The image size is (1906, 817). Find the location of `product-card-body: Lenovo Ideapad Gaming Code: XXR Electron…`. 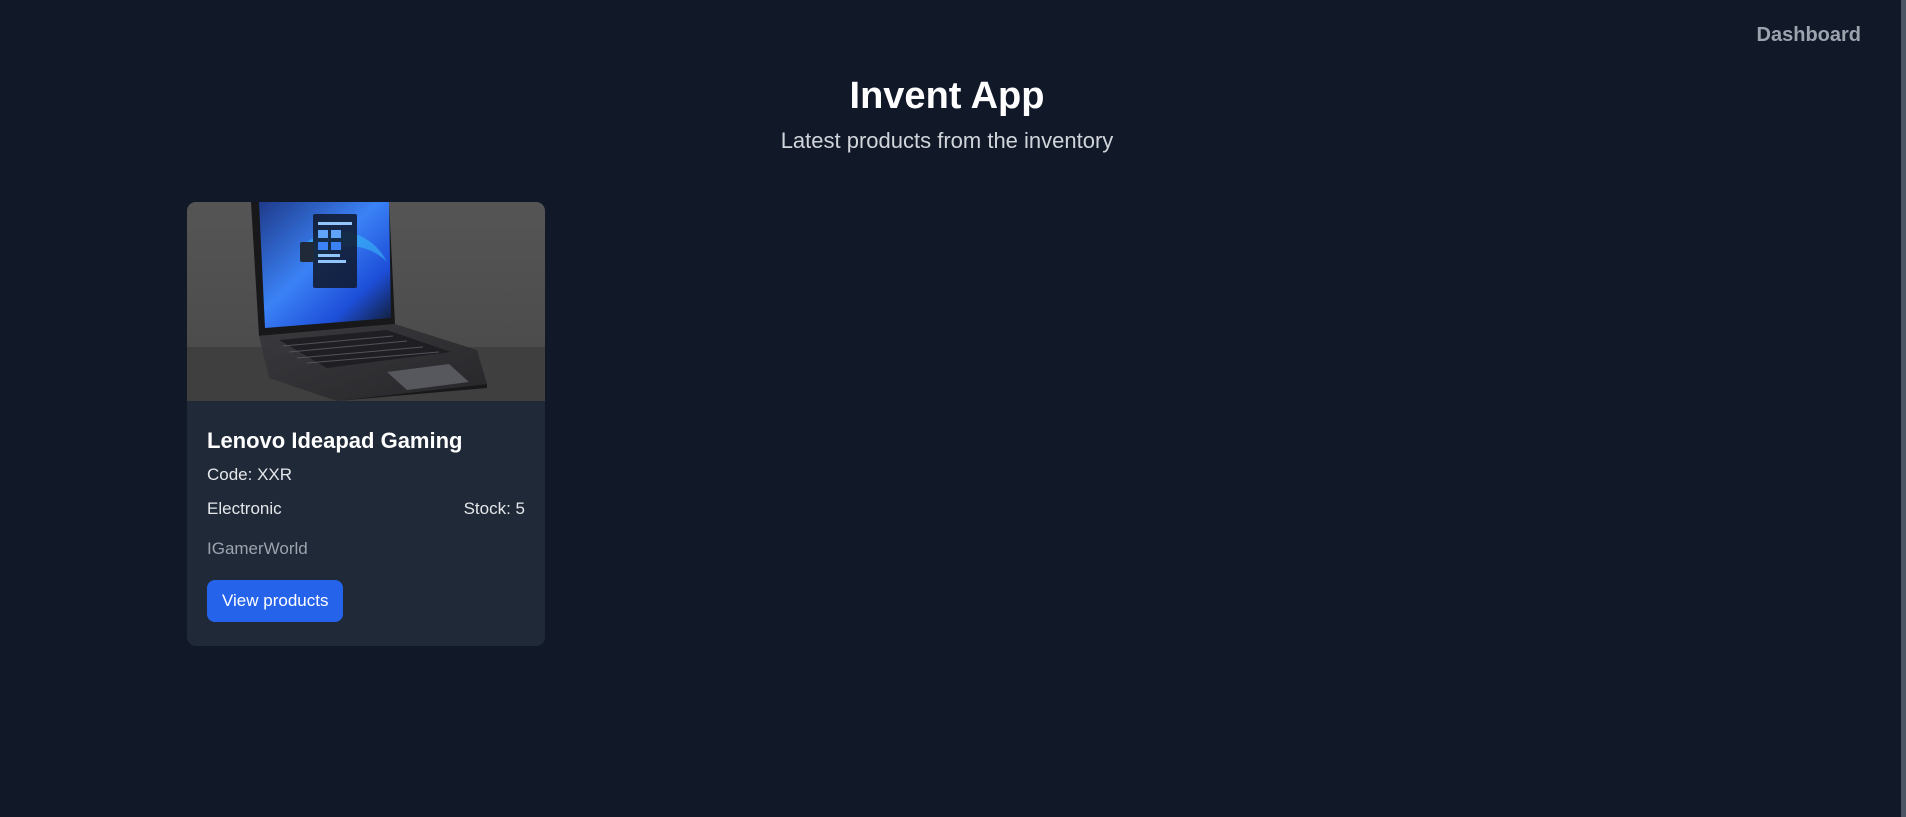

product-card-body: Lenovo Ideapad Gaming Code: XXR Electron… is located at coordinates (366, 524).